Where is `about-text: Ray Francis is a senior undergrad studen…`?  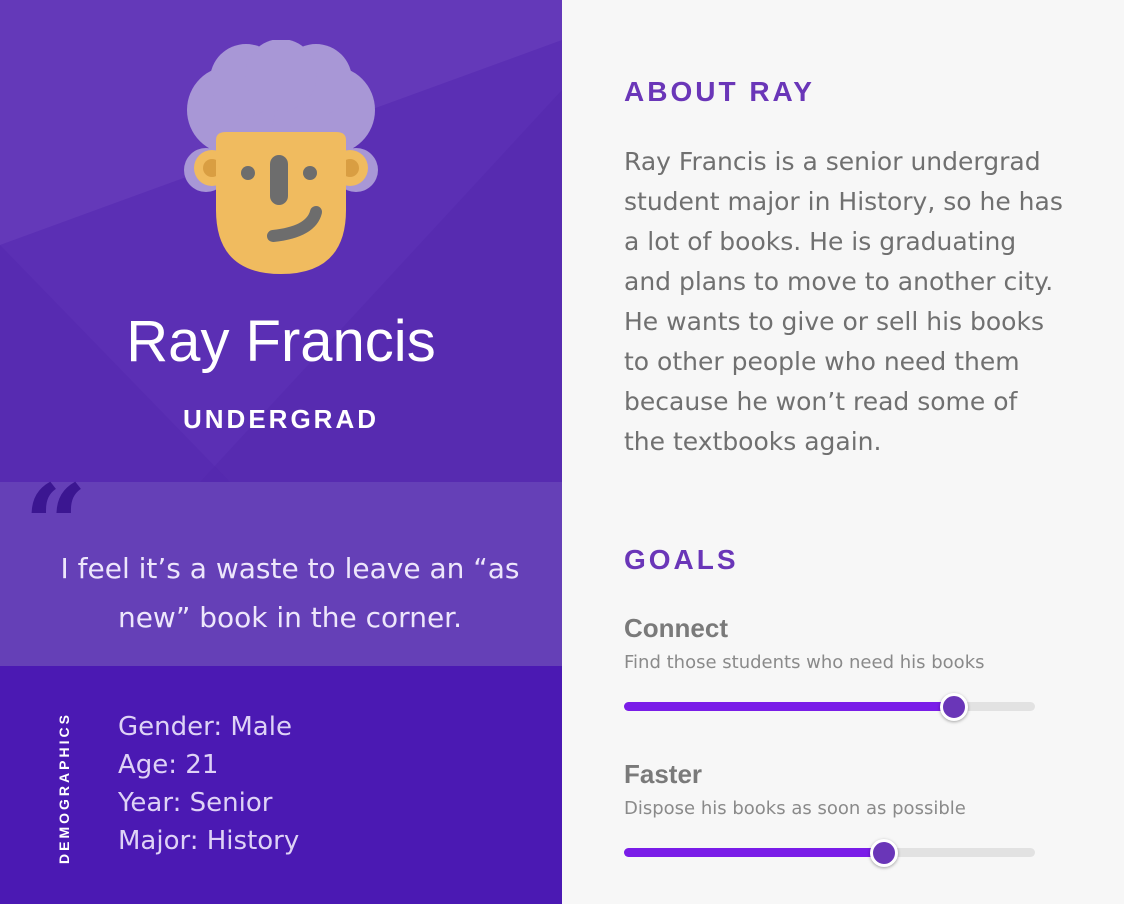 about-text: Ray Francis is a senior undergrad studen… is located at coordinates (843, 301).